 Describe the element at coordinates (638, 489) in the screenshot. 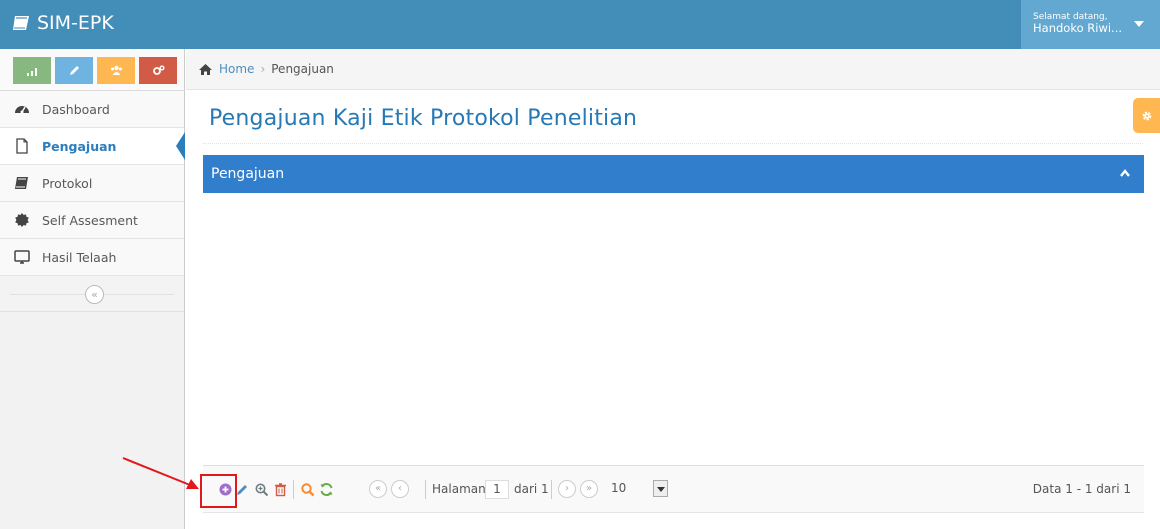

I see `page-size-select: 10` at that location.